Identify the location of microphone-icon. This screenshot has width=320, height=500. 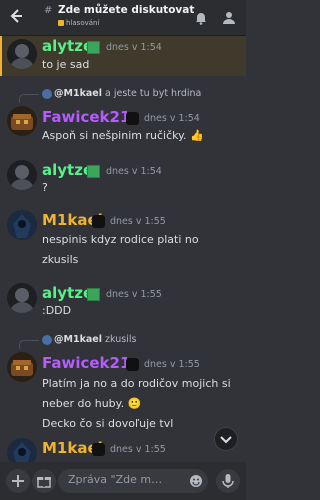
(228, 481).